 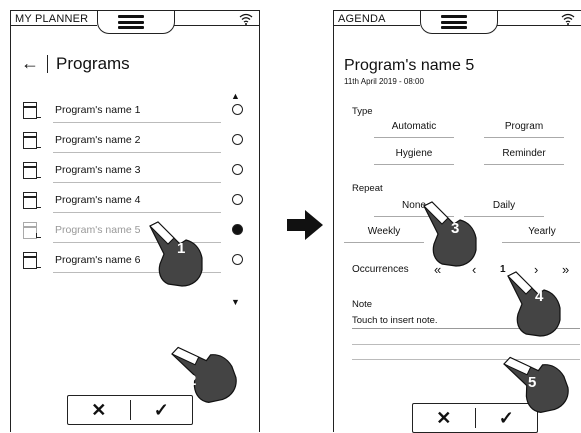 I want to click on type-option-hygiene: Hygiene, so click(x=414, y=153).